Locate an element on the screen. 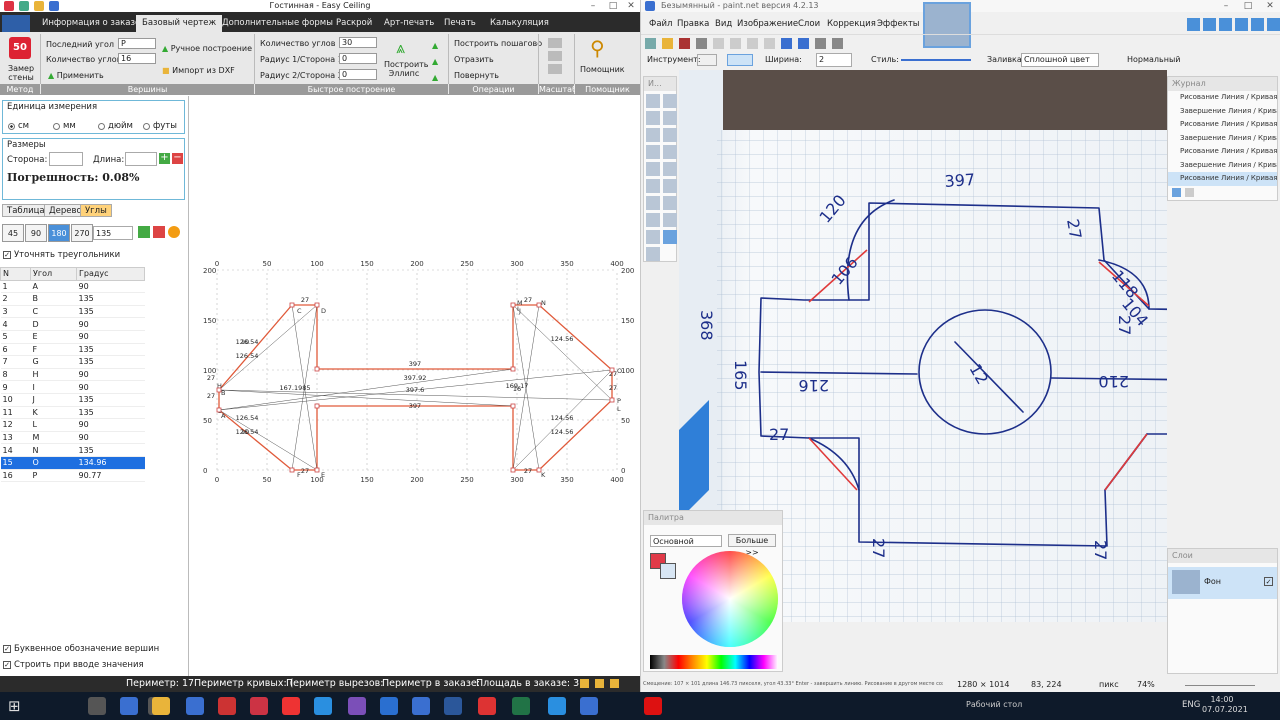 This screenshot has width=1280, height=720. table-row: 3 C 135 is located at coordinates (72, 312).